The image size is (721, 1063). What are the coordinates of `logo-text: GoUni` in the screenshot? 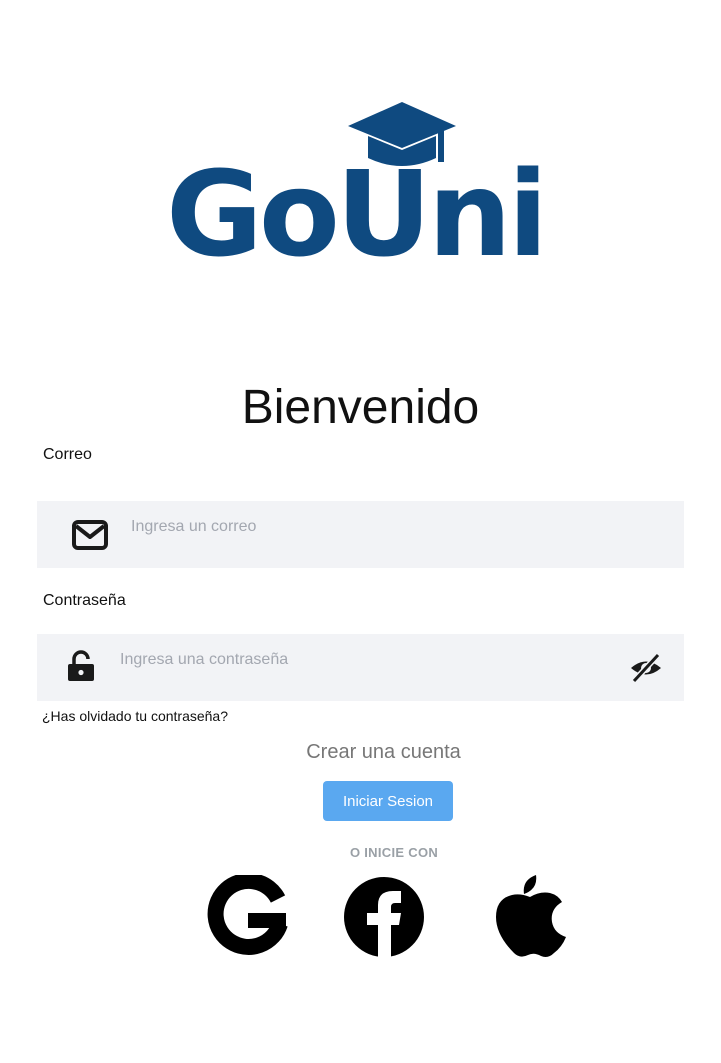 It's located at (357, 214).